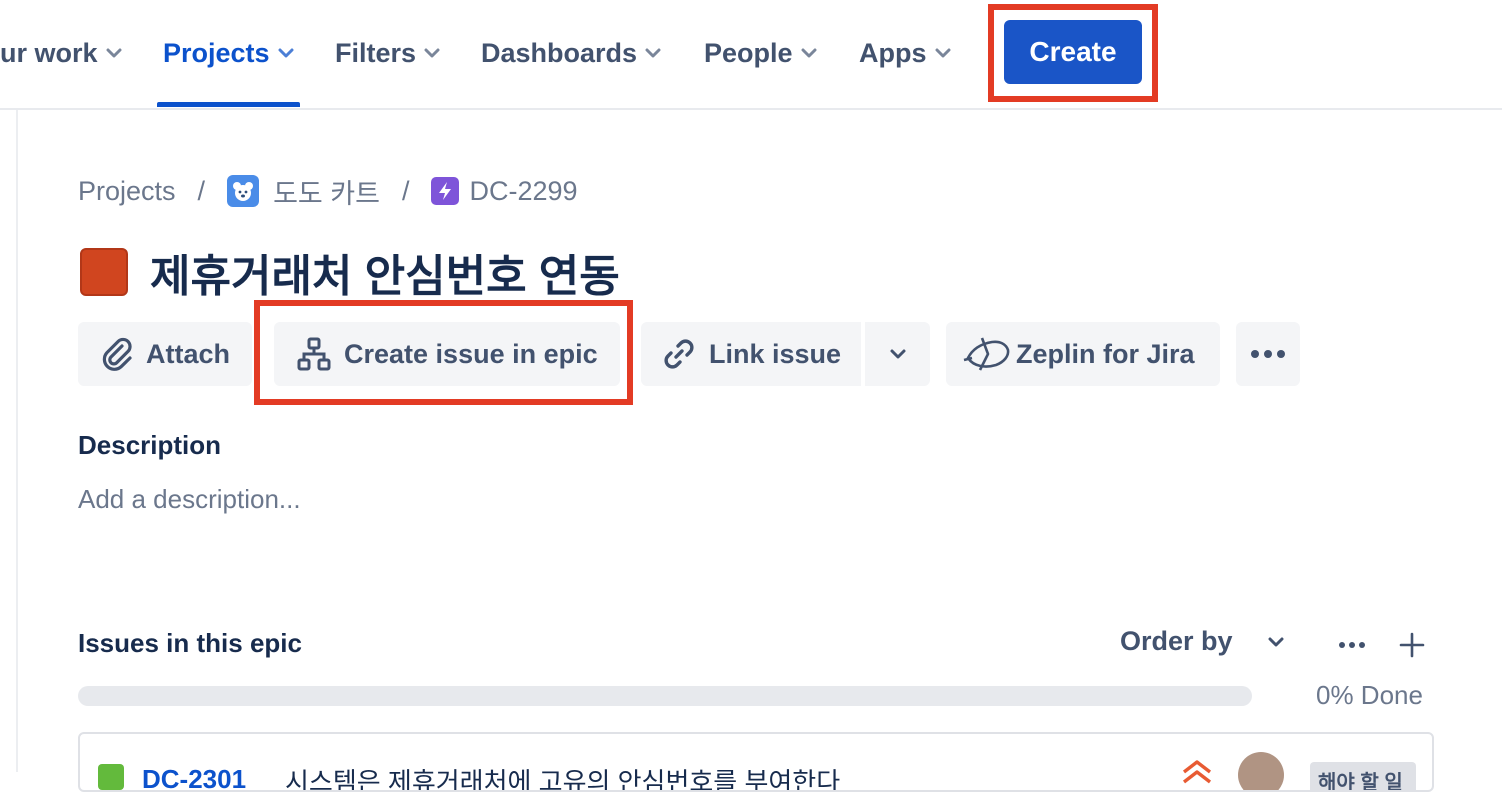 This screenshot has width=1502, height=792. I want to click on avatar, so click(1261, 771).